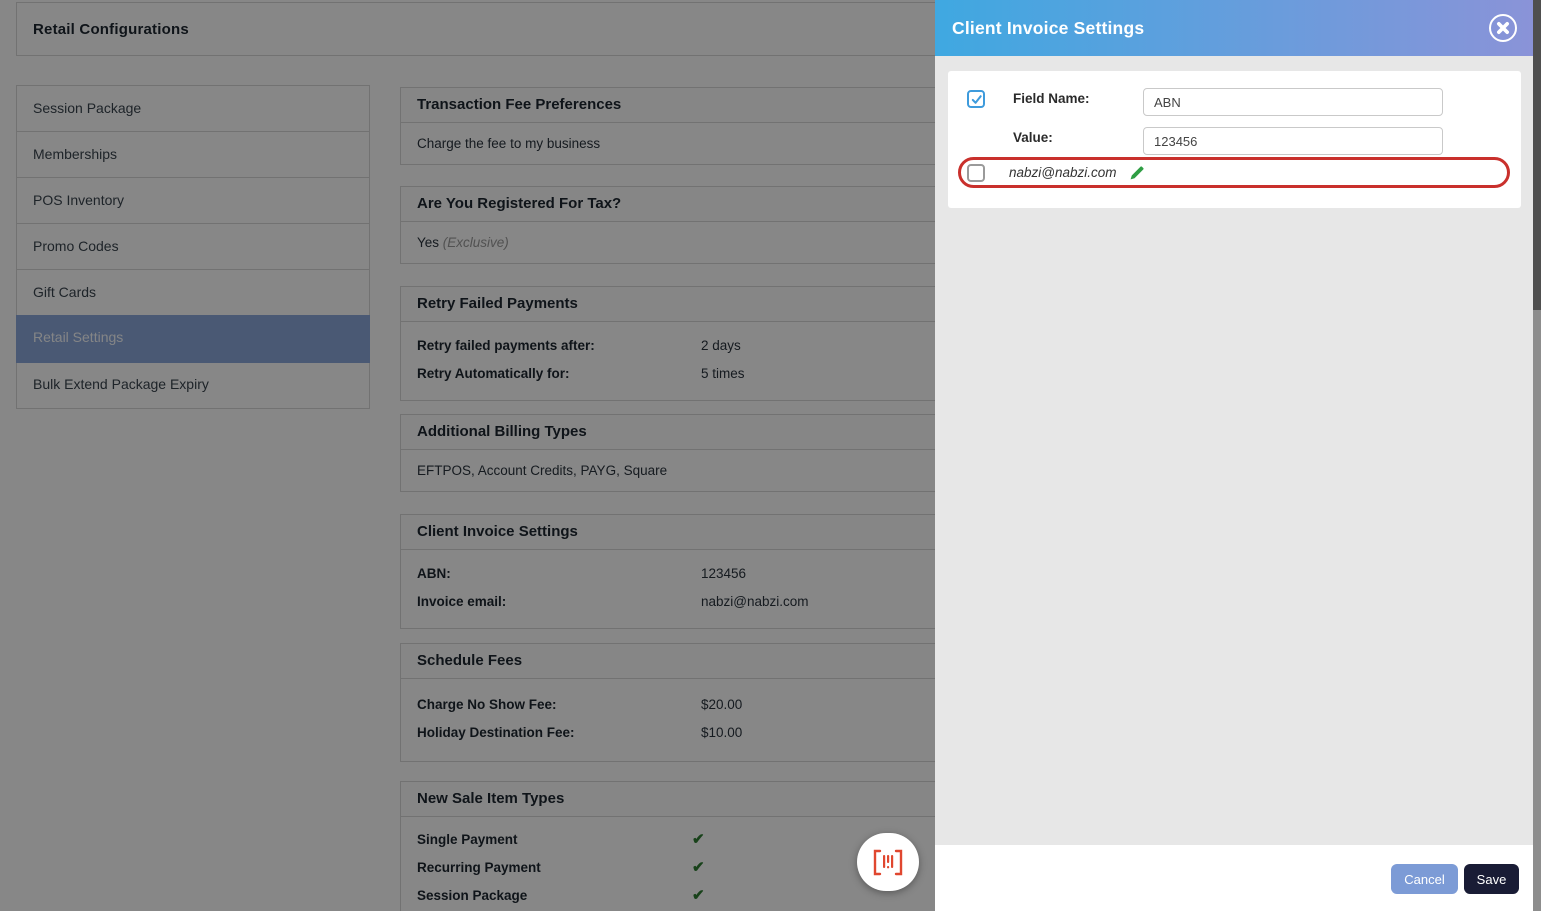 This screenshot has width=1541, height=911. I want to click on invoice-email-value: nabzi@nabzi.com, so click(1063, 172).